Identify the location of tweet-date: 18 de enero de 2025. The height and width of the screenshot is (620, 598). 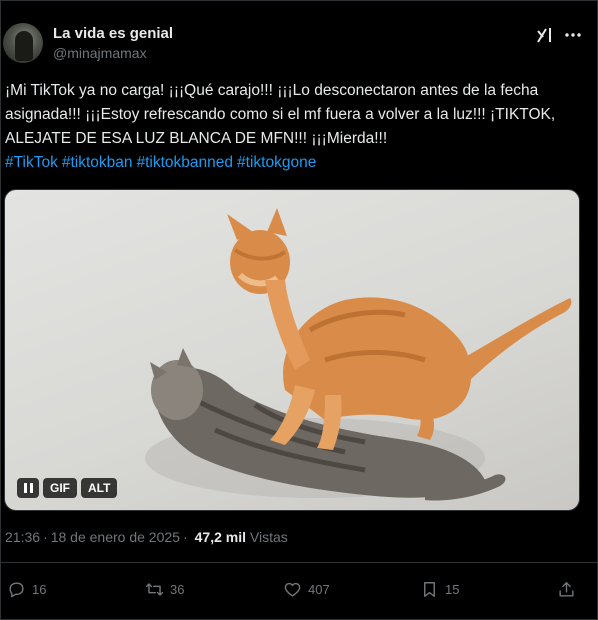
(115, 537).